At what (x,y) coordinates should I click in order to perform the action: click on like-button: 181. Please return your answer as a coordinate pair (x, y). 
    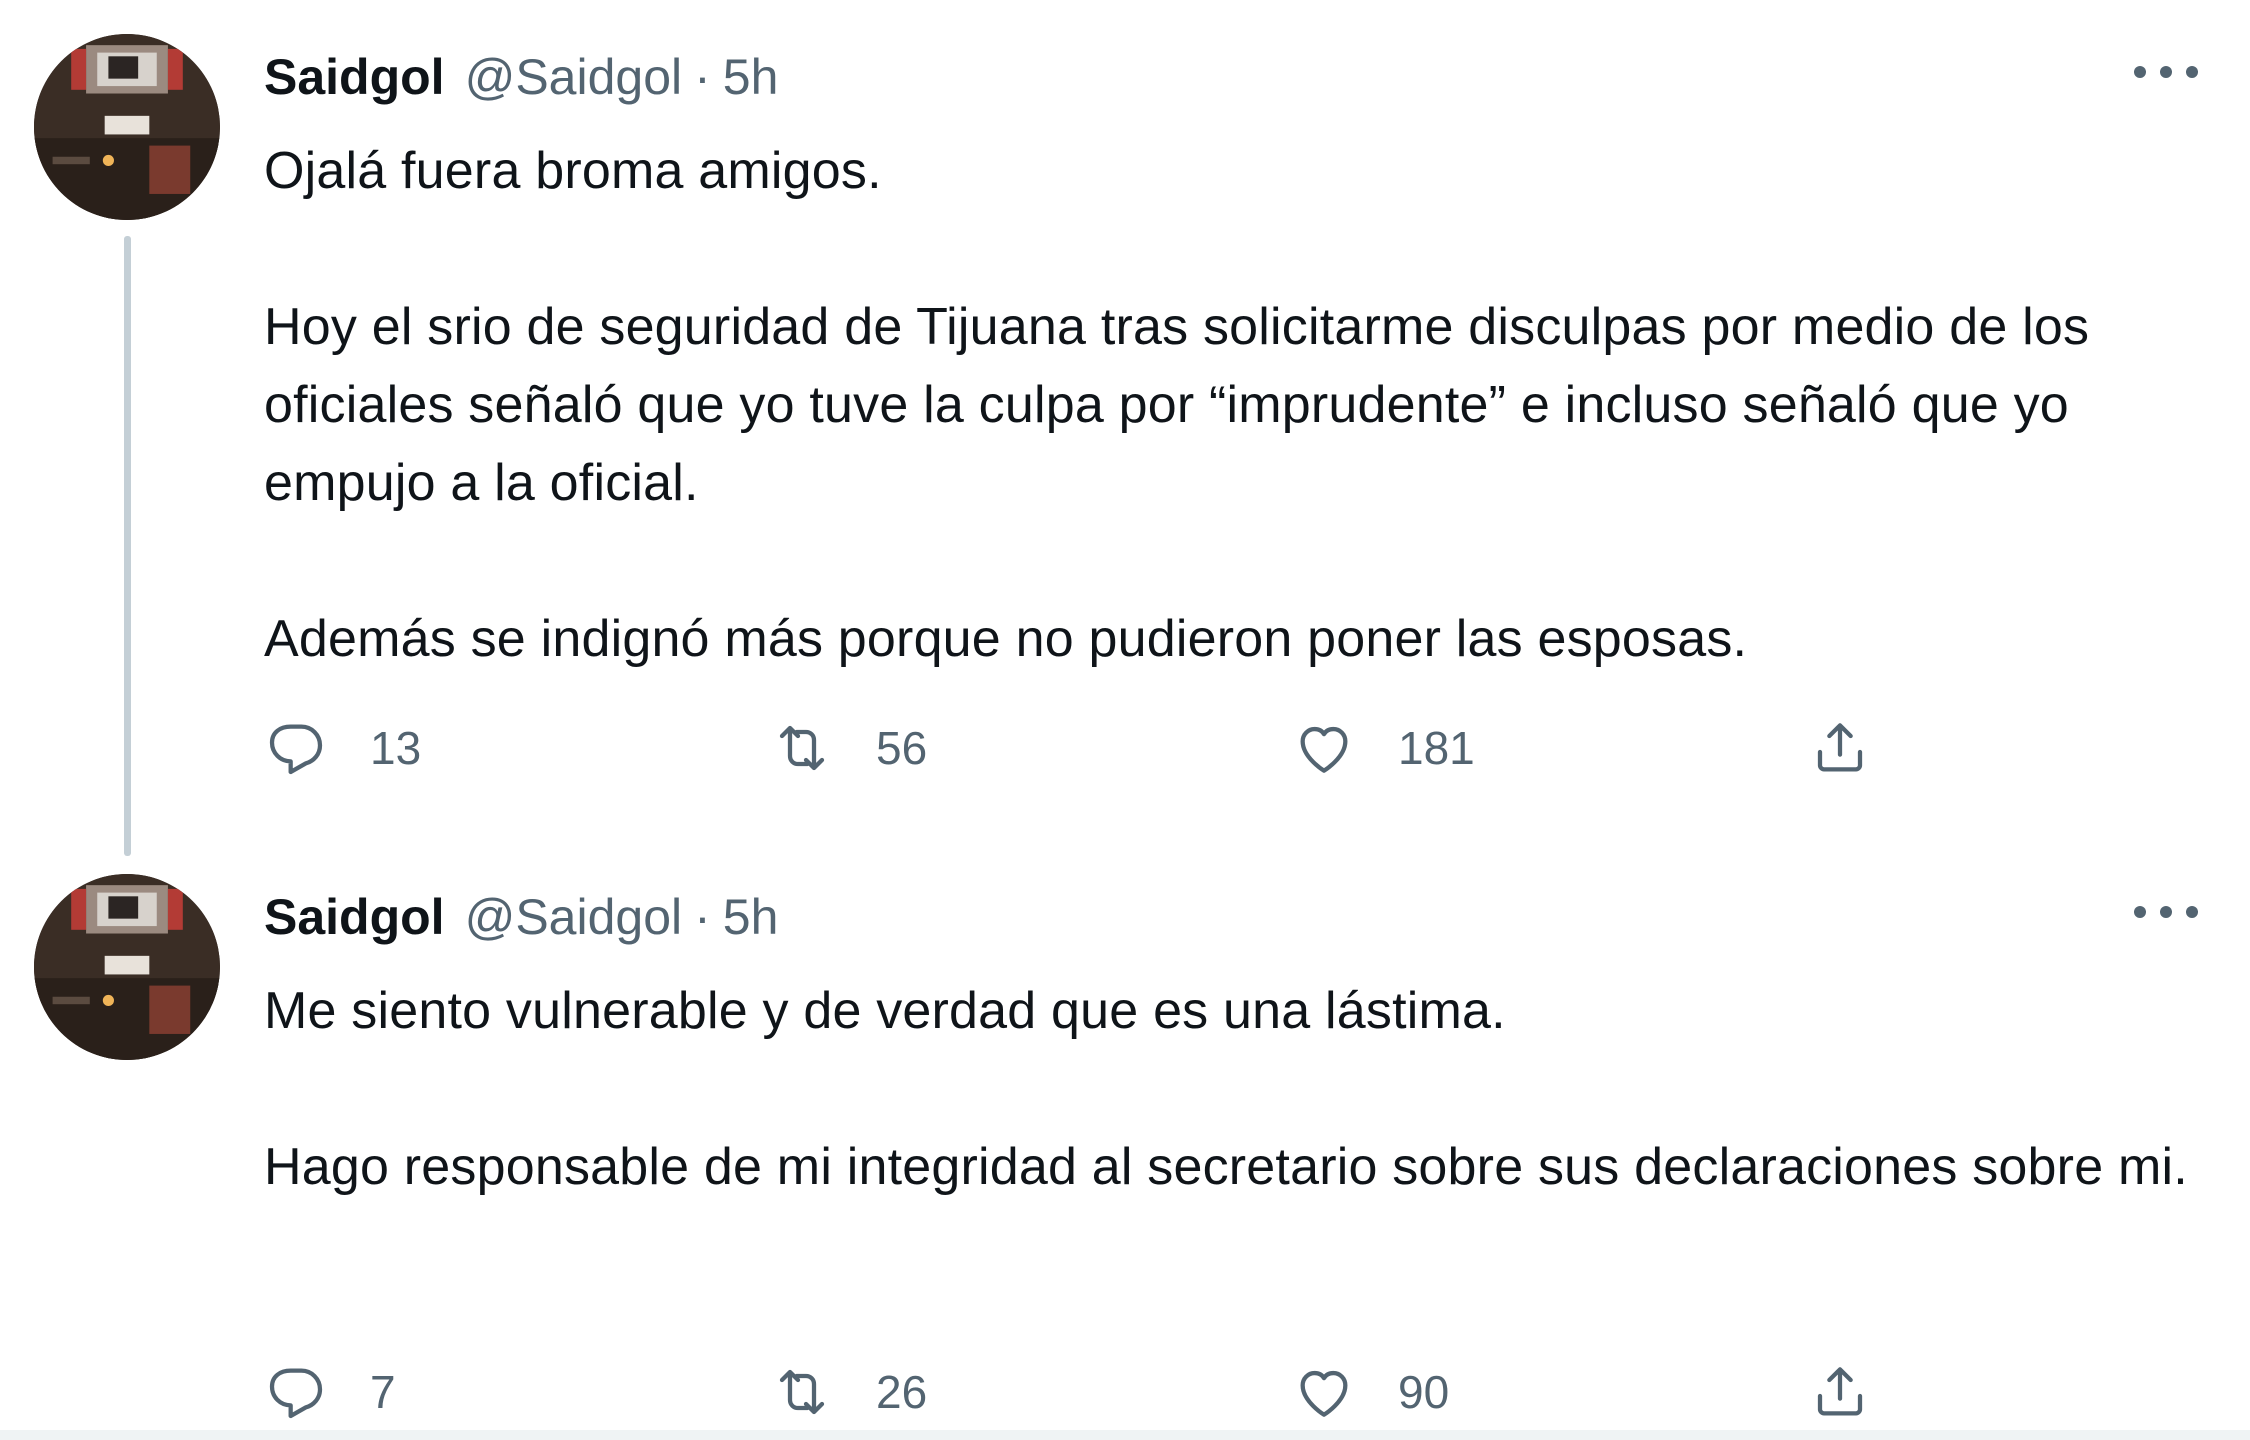
    Looking at the image, I should click on (1383, 748).